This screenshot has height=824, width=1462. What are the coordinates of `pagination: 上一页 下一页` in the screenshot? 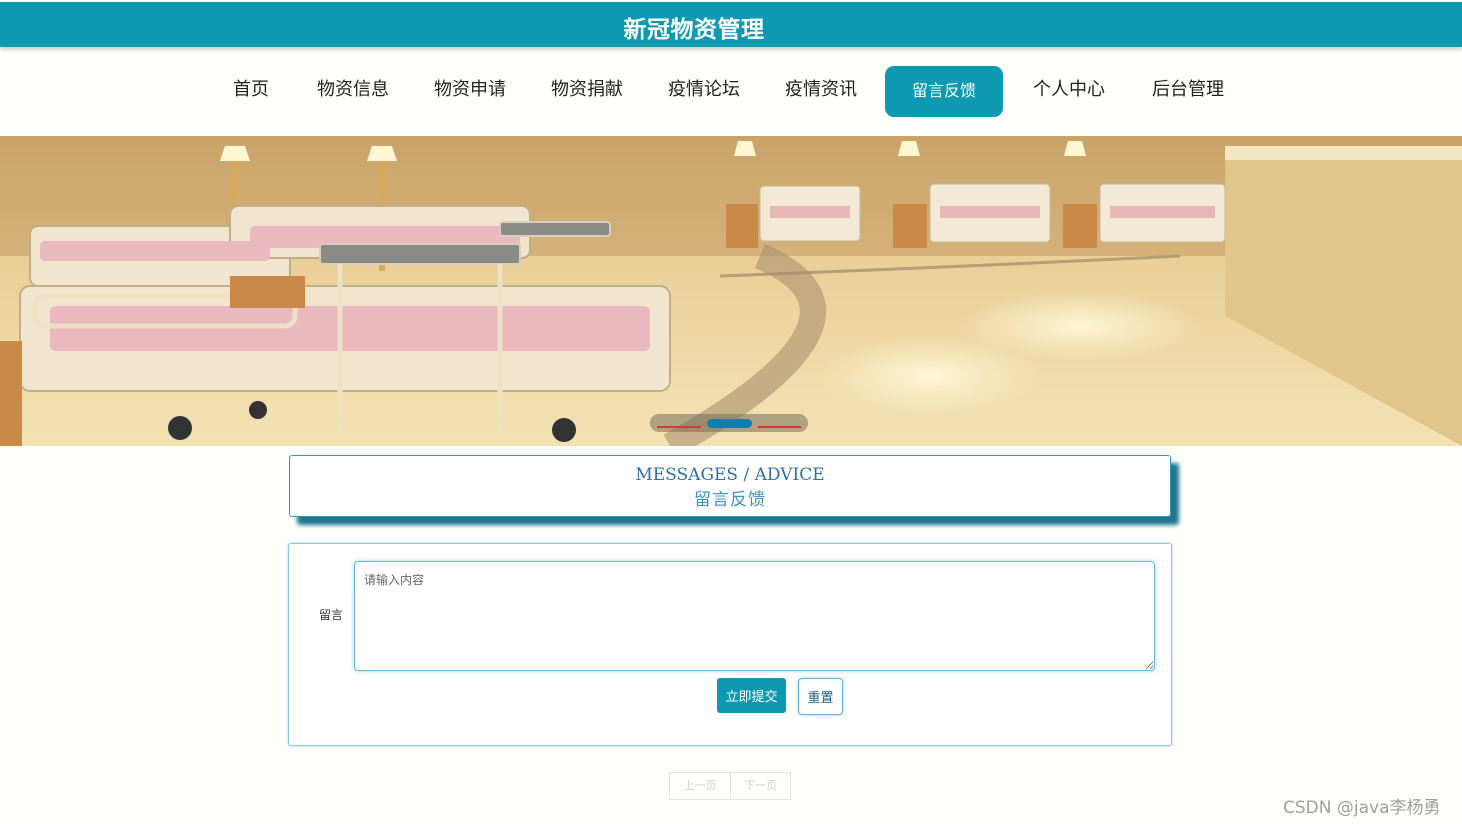 It's located at (730, 786).